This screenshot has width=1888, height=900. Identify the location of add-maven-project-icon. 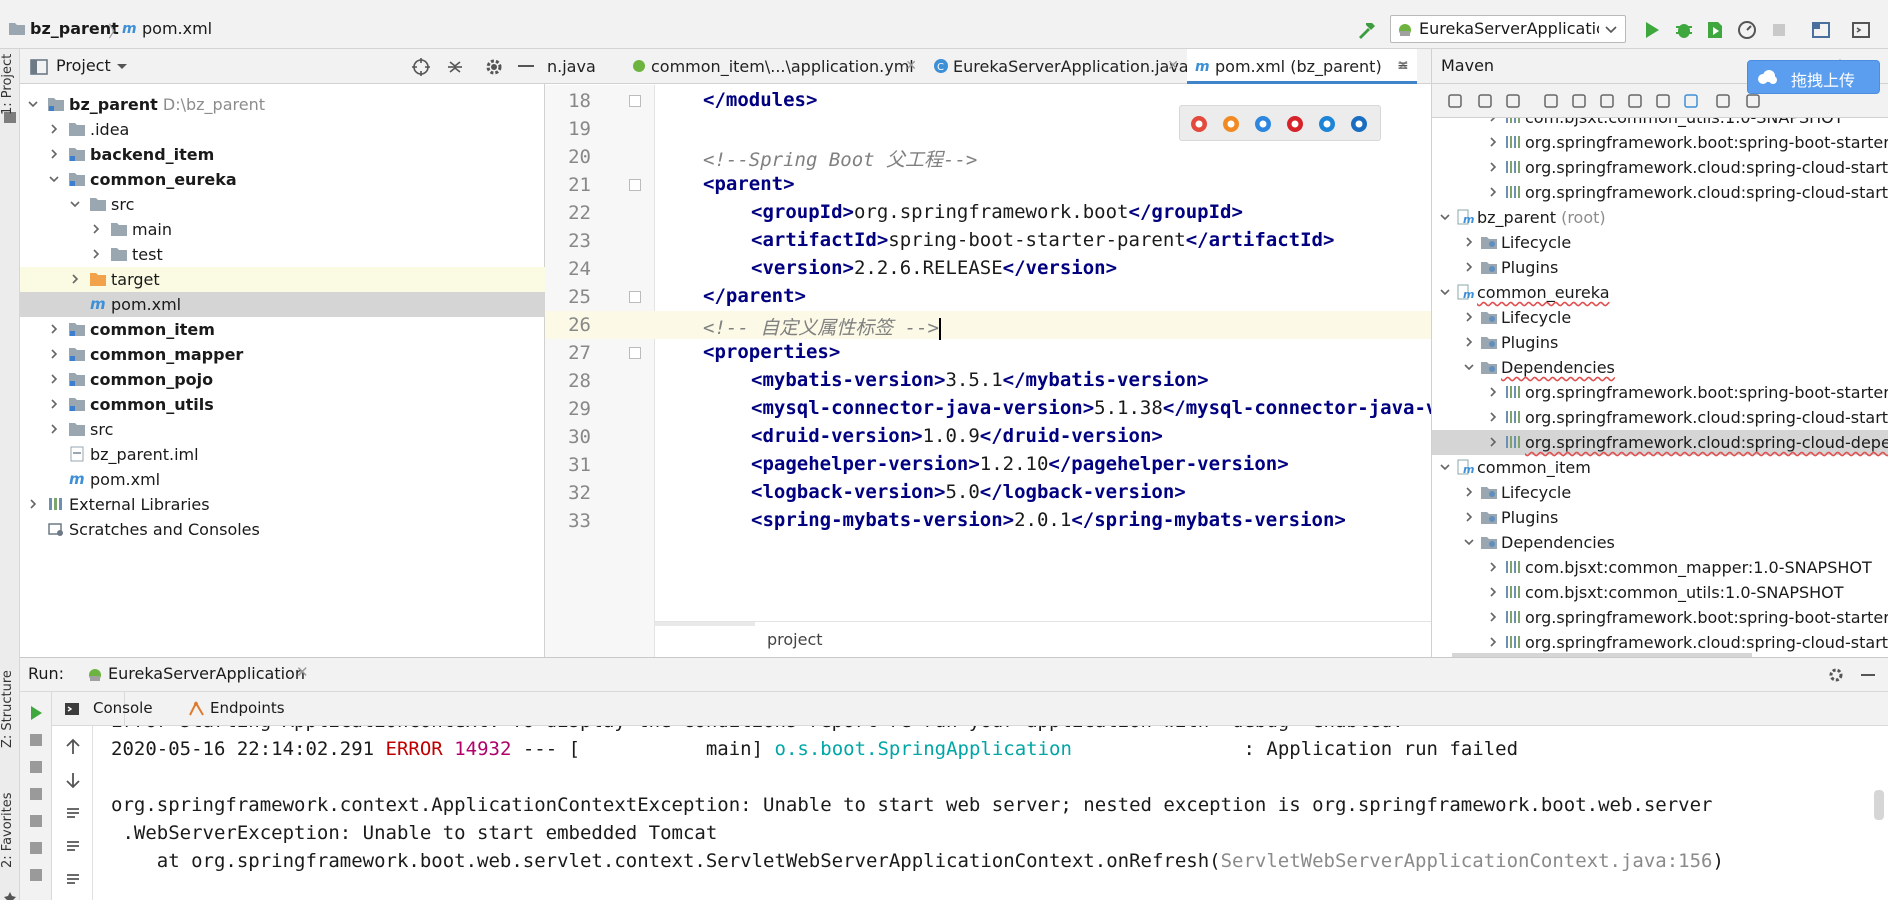
(1551, 101).